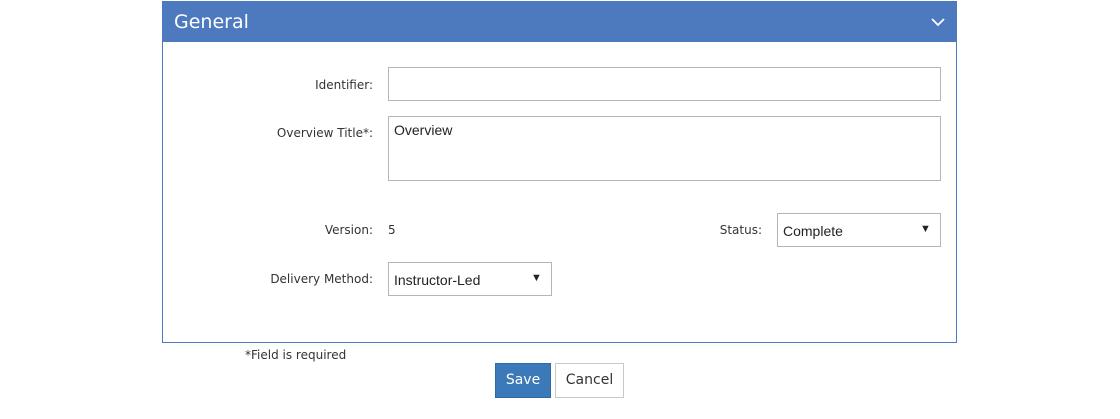 The image size is (1120, 419). Describe the element at coordinates (423, 130) in the screenshot. I see `overview-title-value: Overview` at that location.